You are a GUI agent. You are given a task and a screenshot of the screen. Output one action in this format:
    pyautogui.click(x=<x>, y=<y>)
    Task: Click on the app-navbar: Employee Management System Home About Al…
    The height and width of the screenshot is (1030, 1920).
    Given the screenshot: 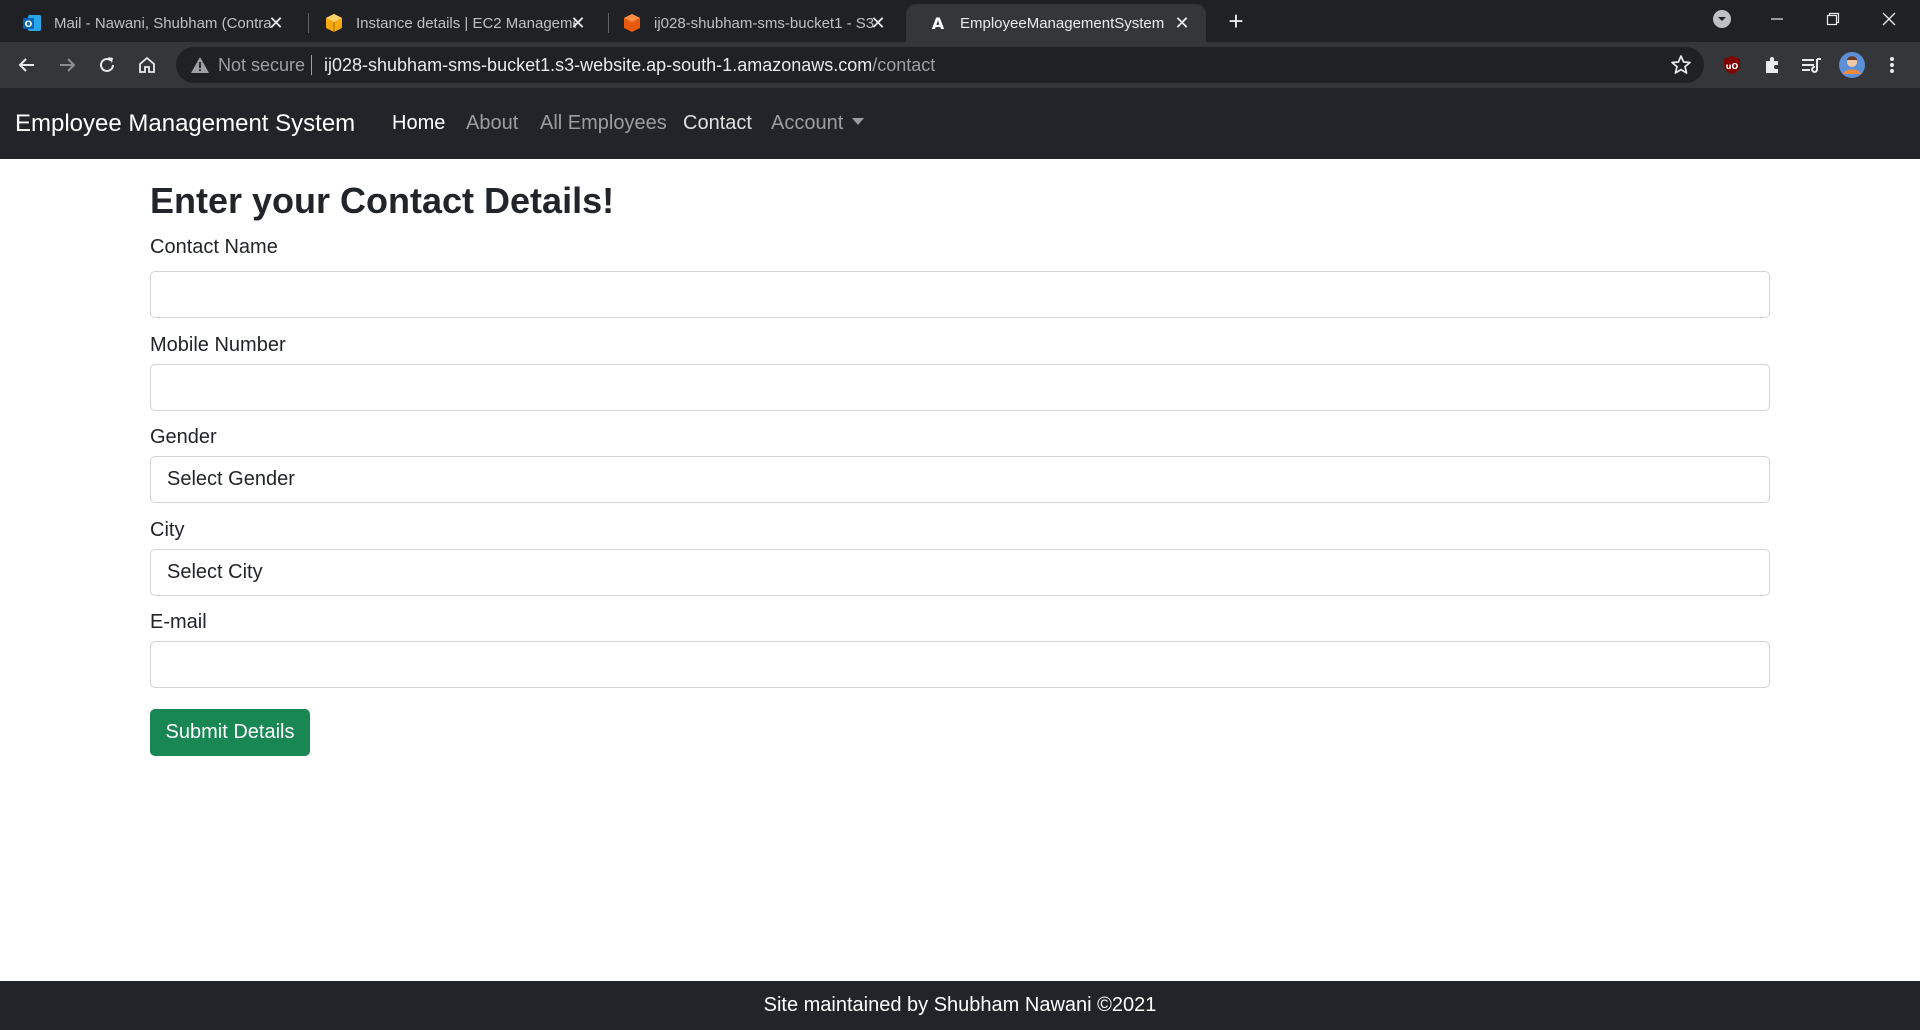 What is the action you would take?
    pyautogui.click(x=960, y=123)
    